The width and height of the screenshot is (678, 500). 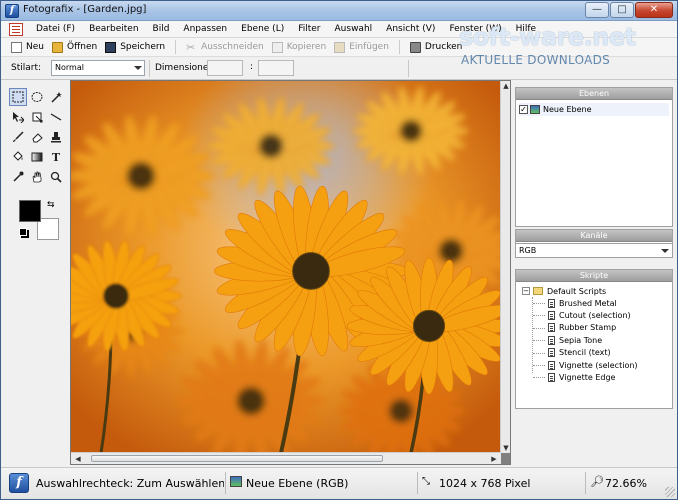 What do you see at coordinates (55, 29) in the screenshot?
I see `menu-datei: Datei (F)` at bounding box center [55, 29].